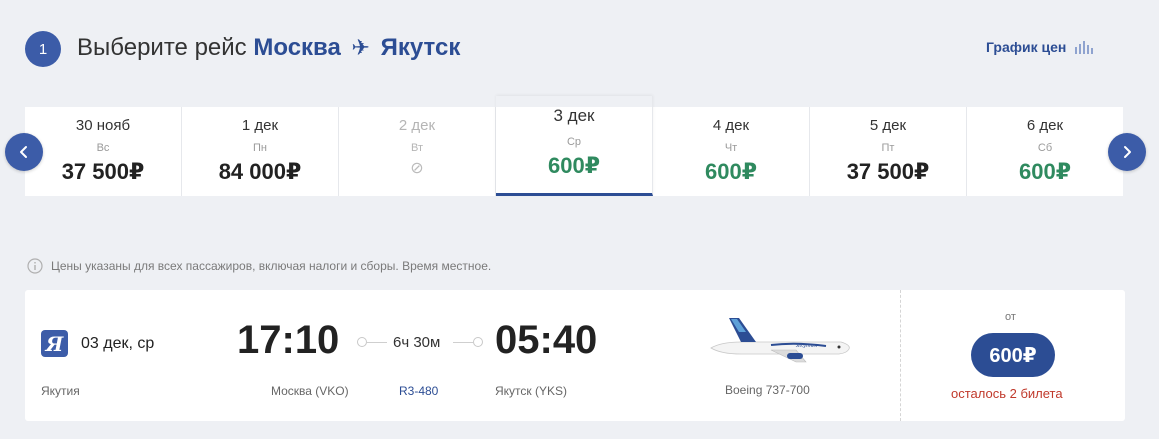  I want to click on aircraft-model: Boeing 737-700, so click(767, 390).